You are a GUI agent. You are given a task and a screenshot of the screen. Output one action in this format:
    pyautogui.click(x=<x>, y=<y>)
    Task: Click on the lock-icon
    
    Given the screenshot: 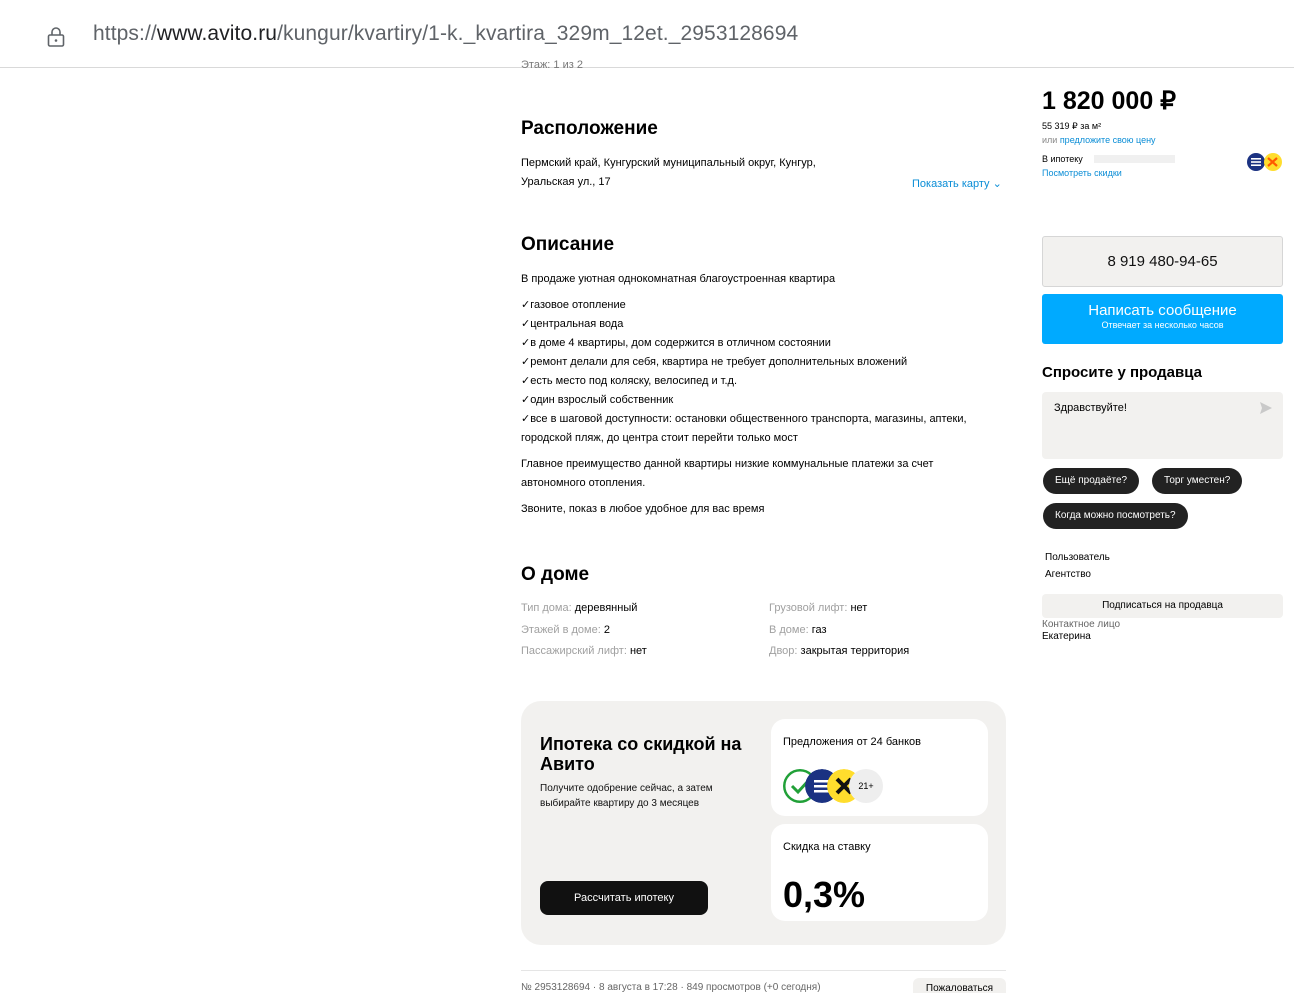 What is the action you would take?
    pyautogui.click(x=56, y=37)
    